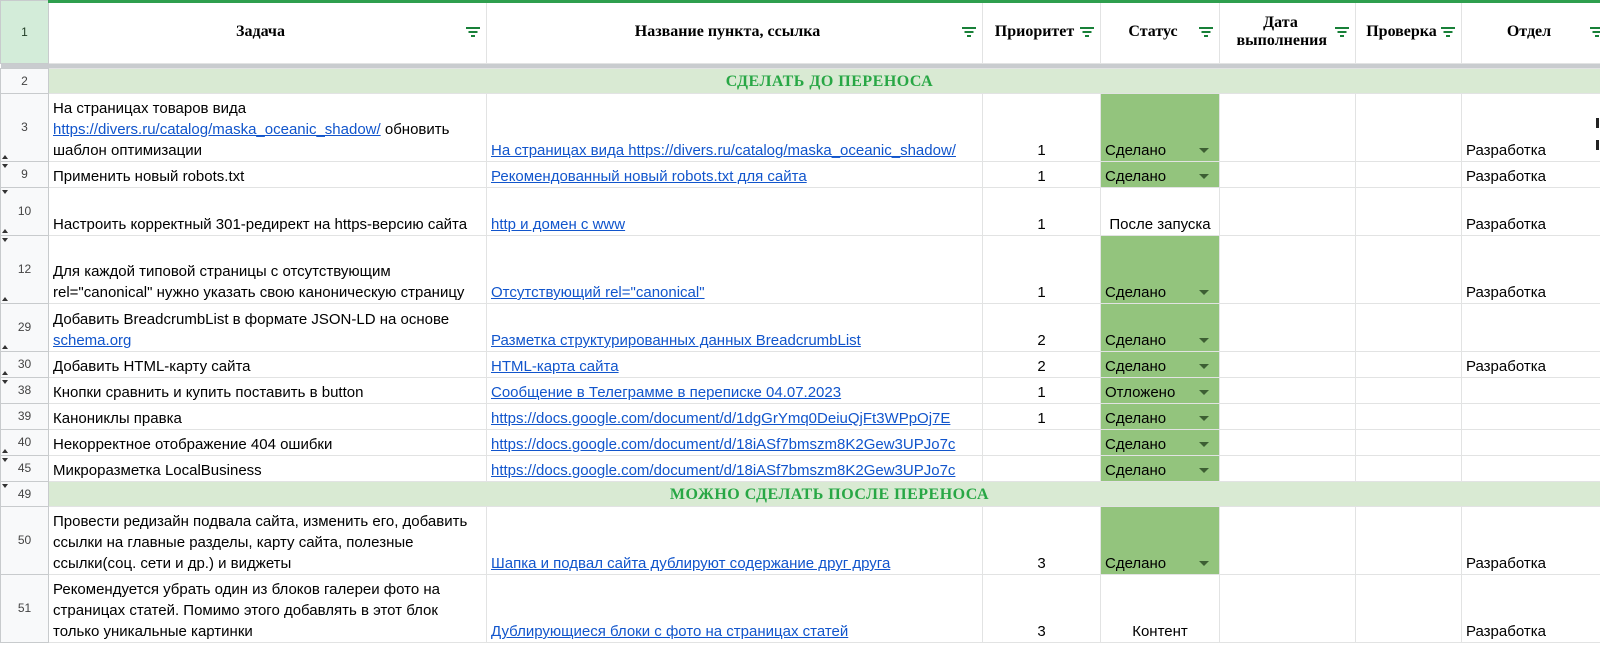  What do you see at coordinates (24, 211) in the screenshot?
I see `row-number: 10` at bounding box center [24, 211].